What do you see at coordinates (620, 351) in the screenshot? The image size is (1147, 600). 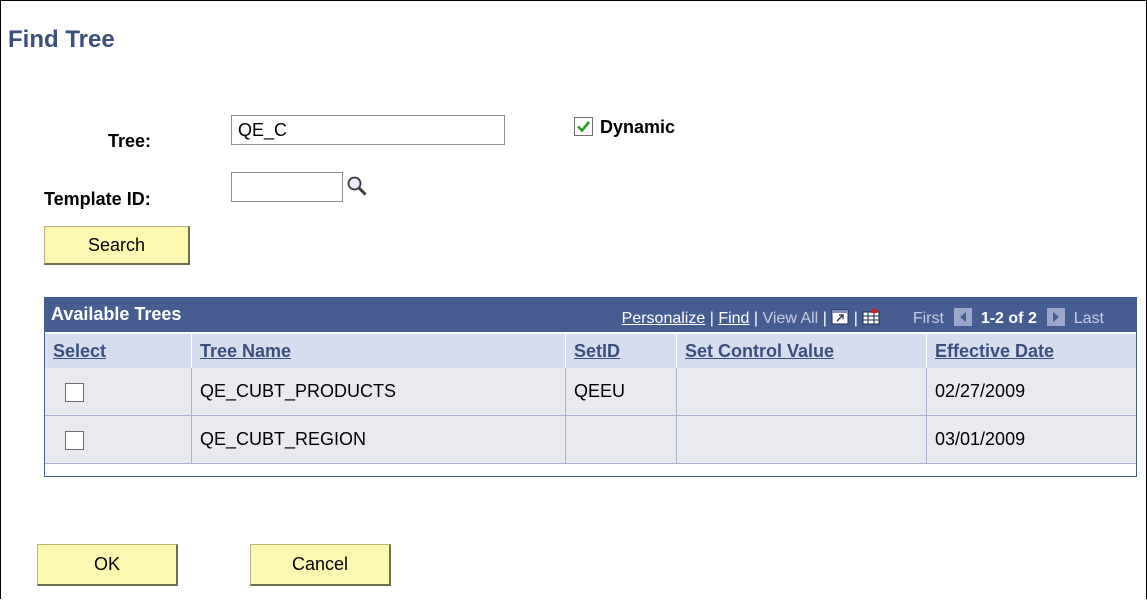 I see `column-header-setid: SetID` at bounding box center [620, 351].